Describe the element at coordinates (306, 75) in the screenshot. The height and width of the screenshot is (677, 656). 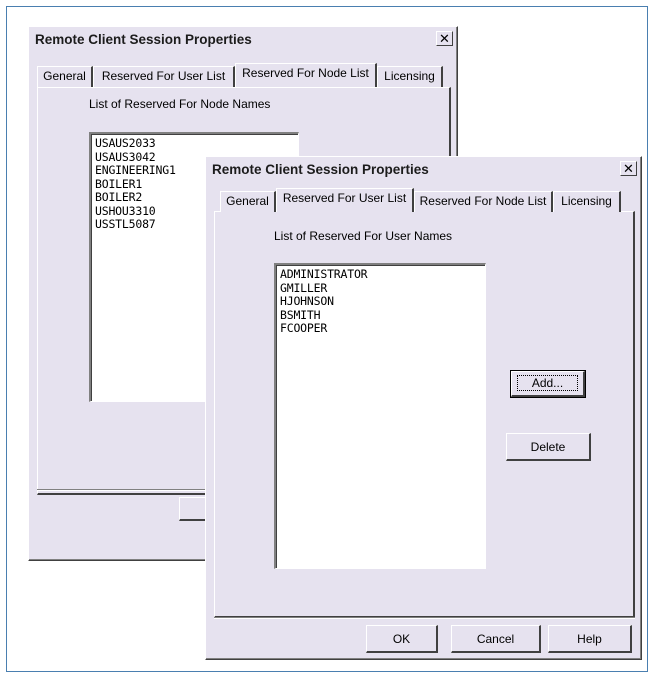
I see `back-tab-reserved-node-list: Reserved For Node List` at that location.